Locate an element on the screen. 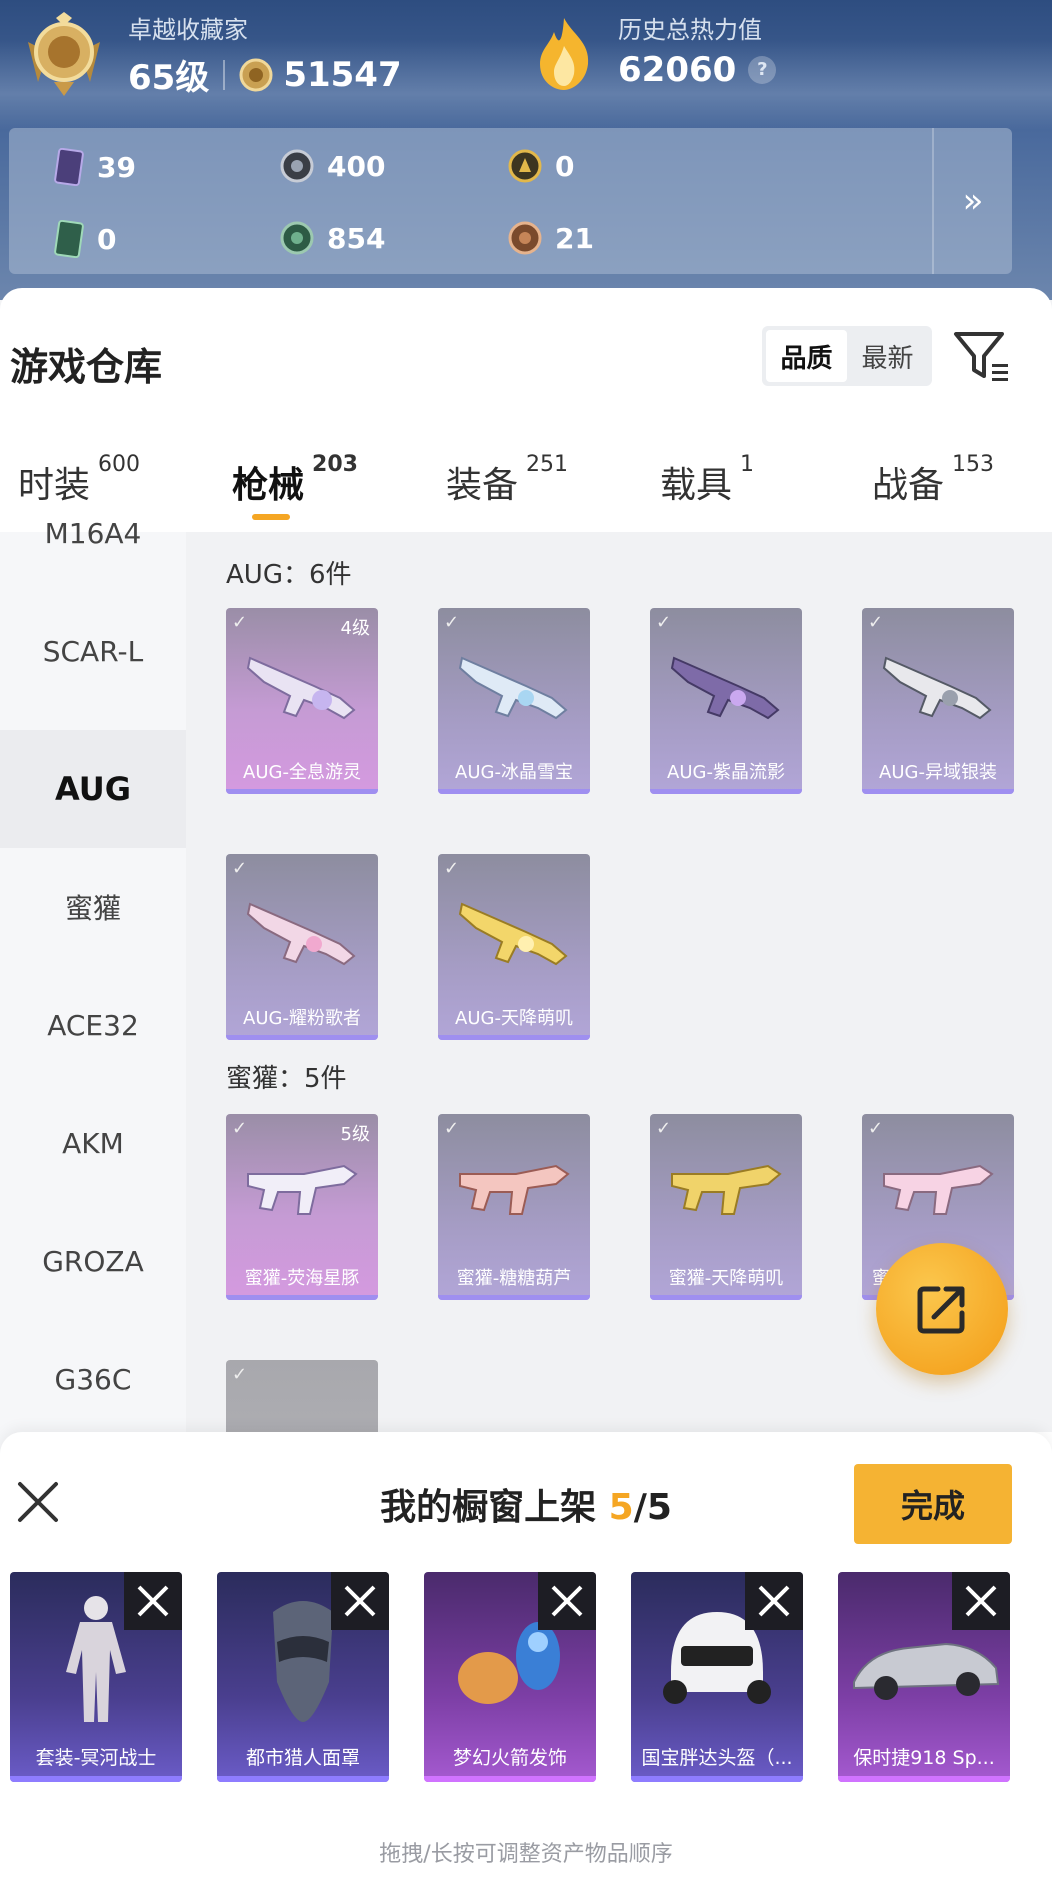 This screenshot has width=1052, height=1903. share-icon is located at coordinates (941, 1310).